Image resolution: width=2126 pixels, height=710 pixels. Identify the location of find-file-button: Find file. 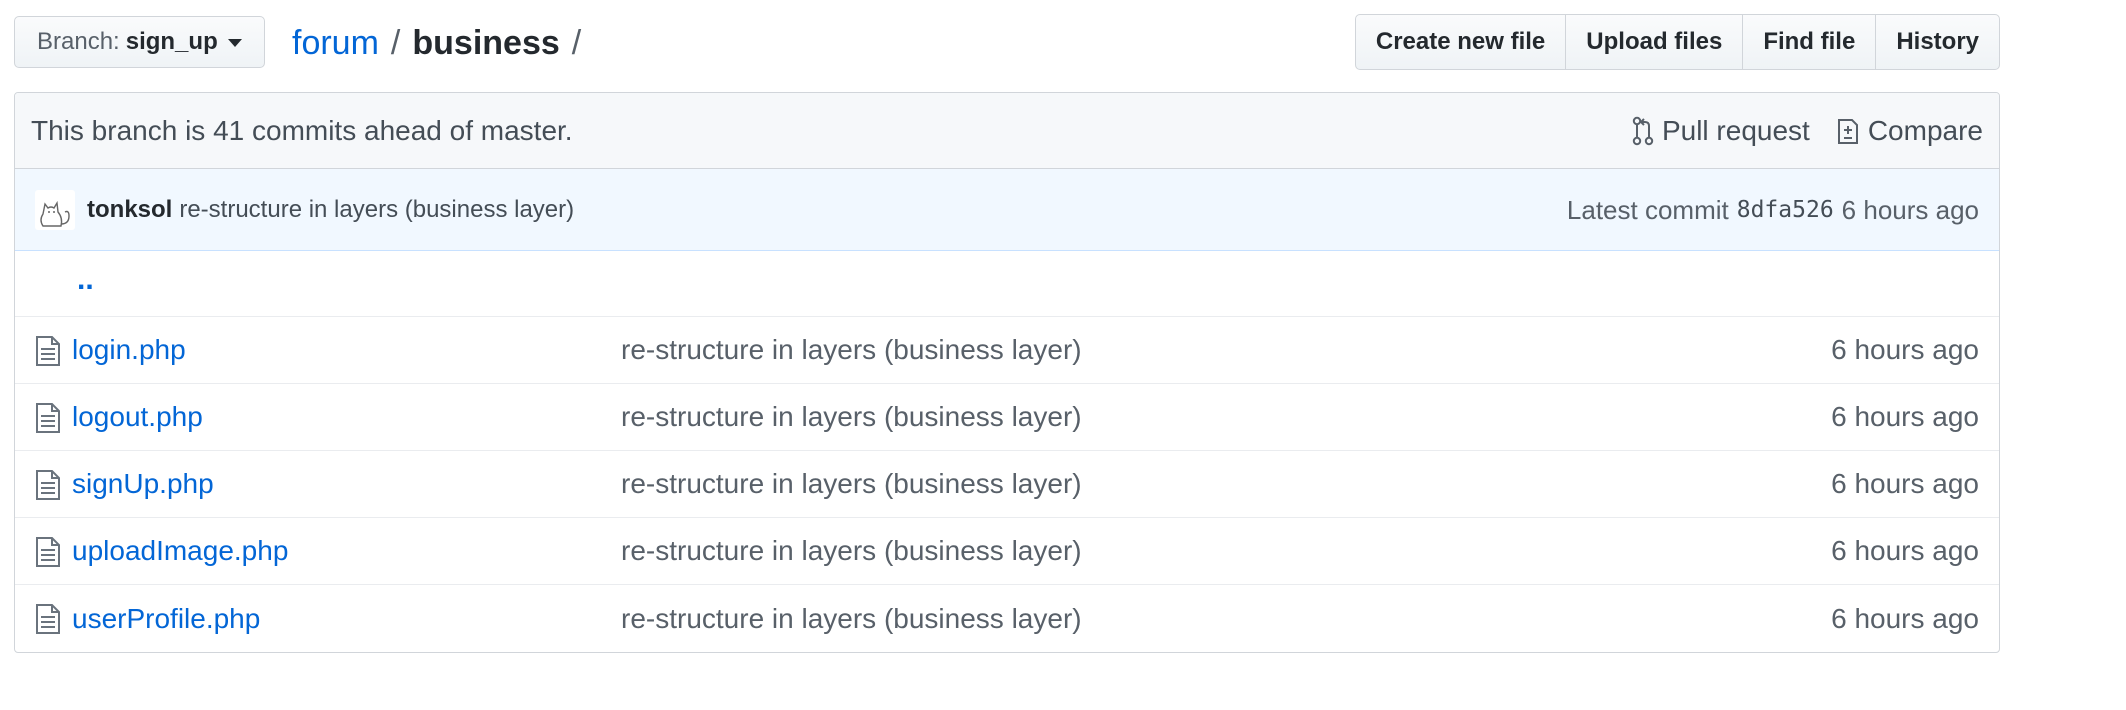
(1809, 42).